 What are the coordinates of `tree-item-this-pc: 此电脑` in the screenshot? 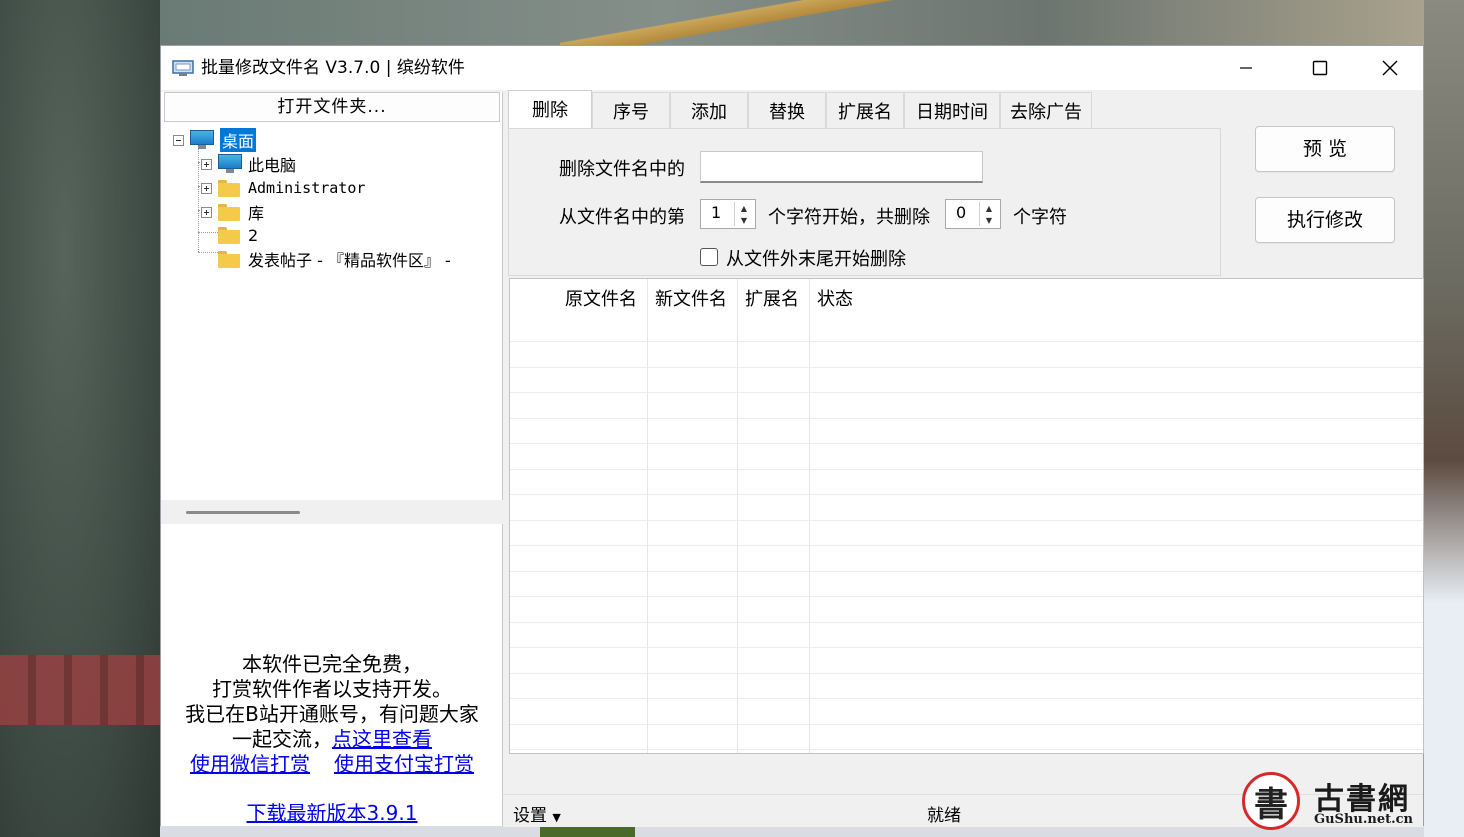 It's located at (248, 164).